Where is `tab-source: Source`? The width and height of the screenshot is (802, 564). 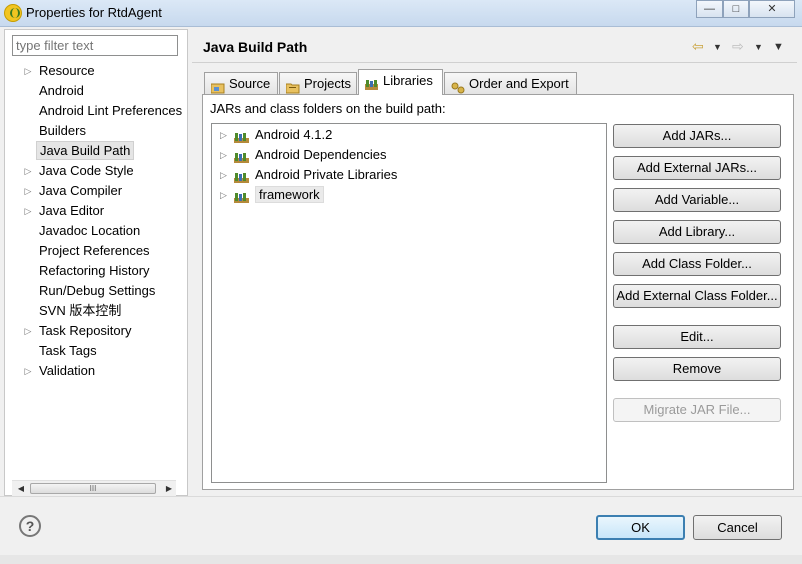 tab-source: Source is located at coordinates (241, 83).